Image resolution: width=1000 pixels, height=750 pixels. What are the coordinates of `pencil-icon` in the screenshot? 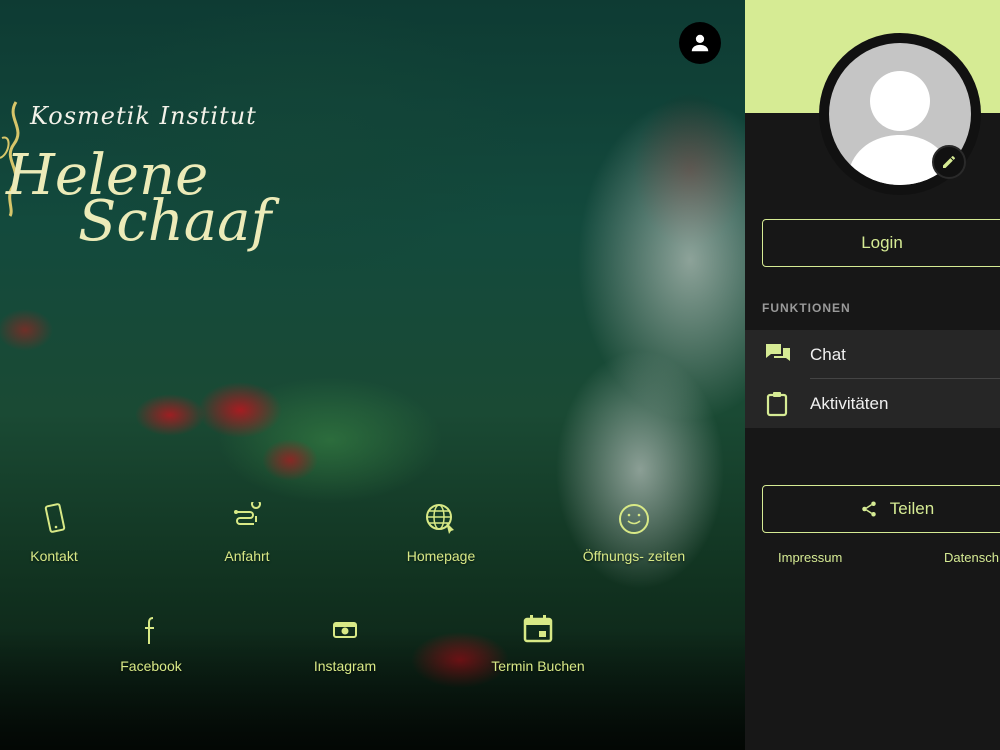 It's located at (949, 161).